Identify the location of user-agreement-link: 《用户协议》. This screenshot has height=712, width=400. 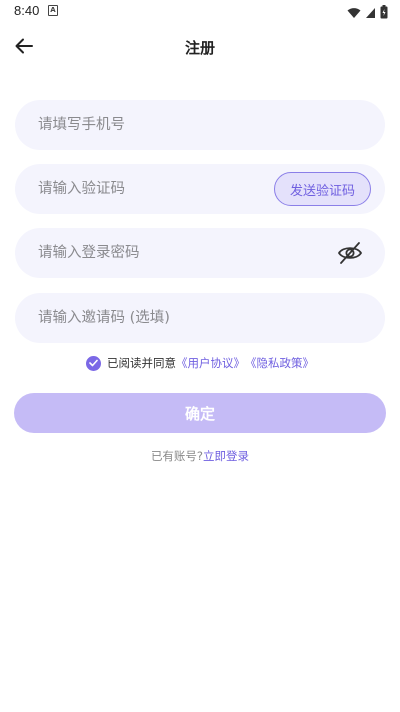
(210, 363).